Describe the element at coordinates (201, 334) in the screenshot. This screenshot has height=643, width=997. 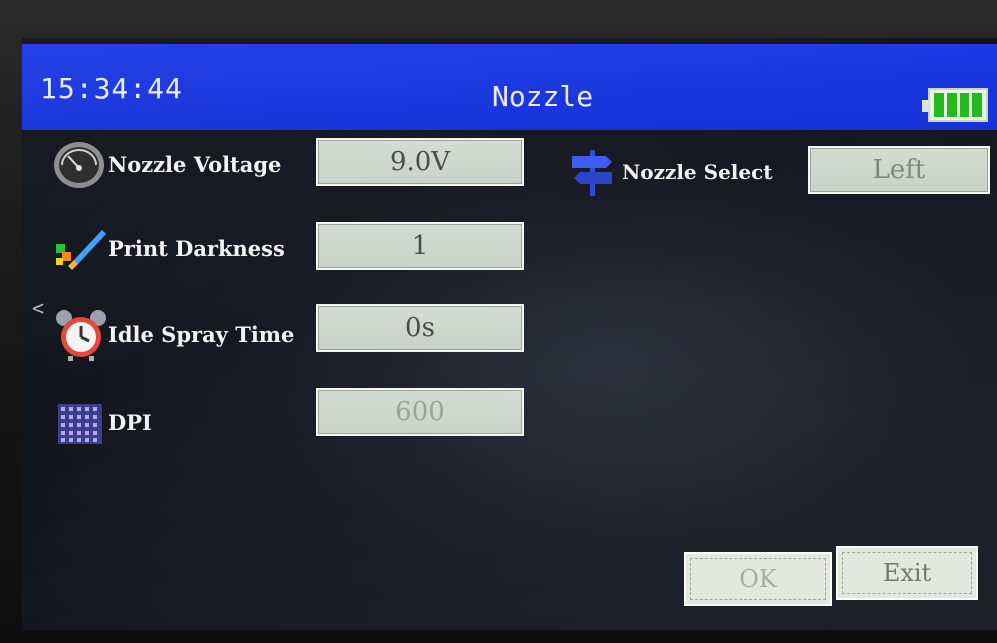
I see `idle-spray-time-label: Idle Spray Time` at that location.